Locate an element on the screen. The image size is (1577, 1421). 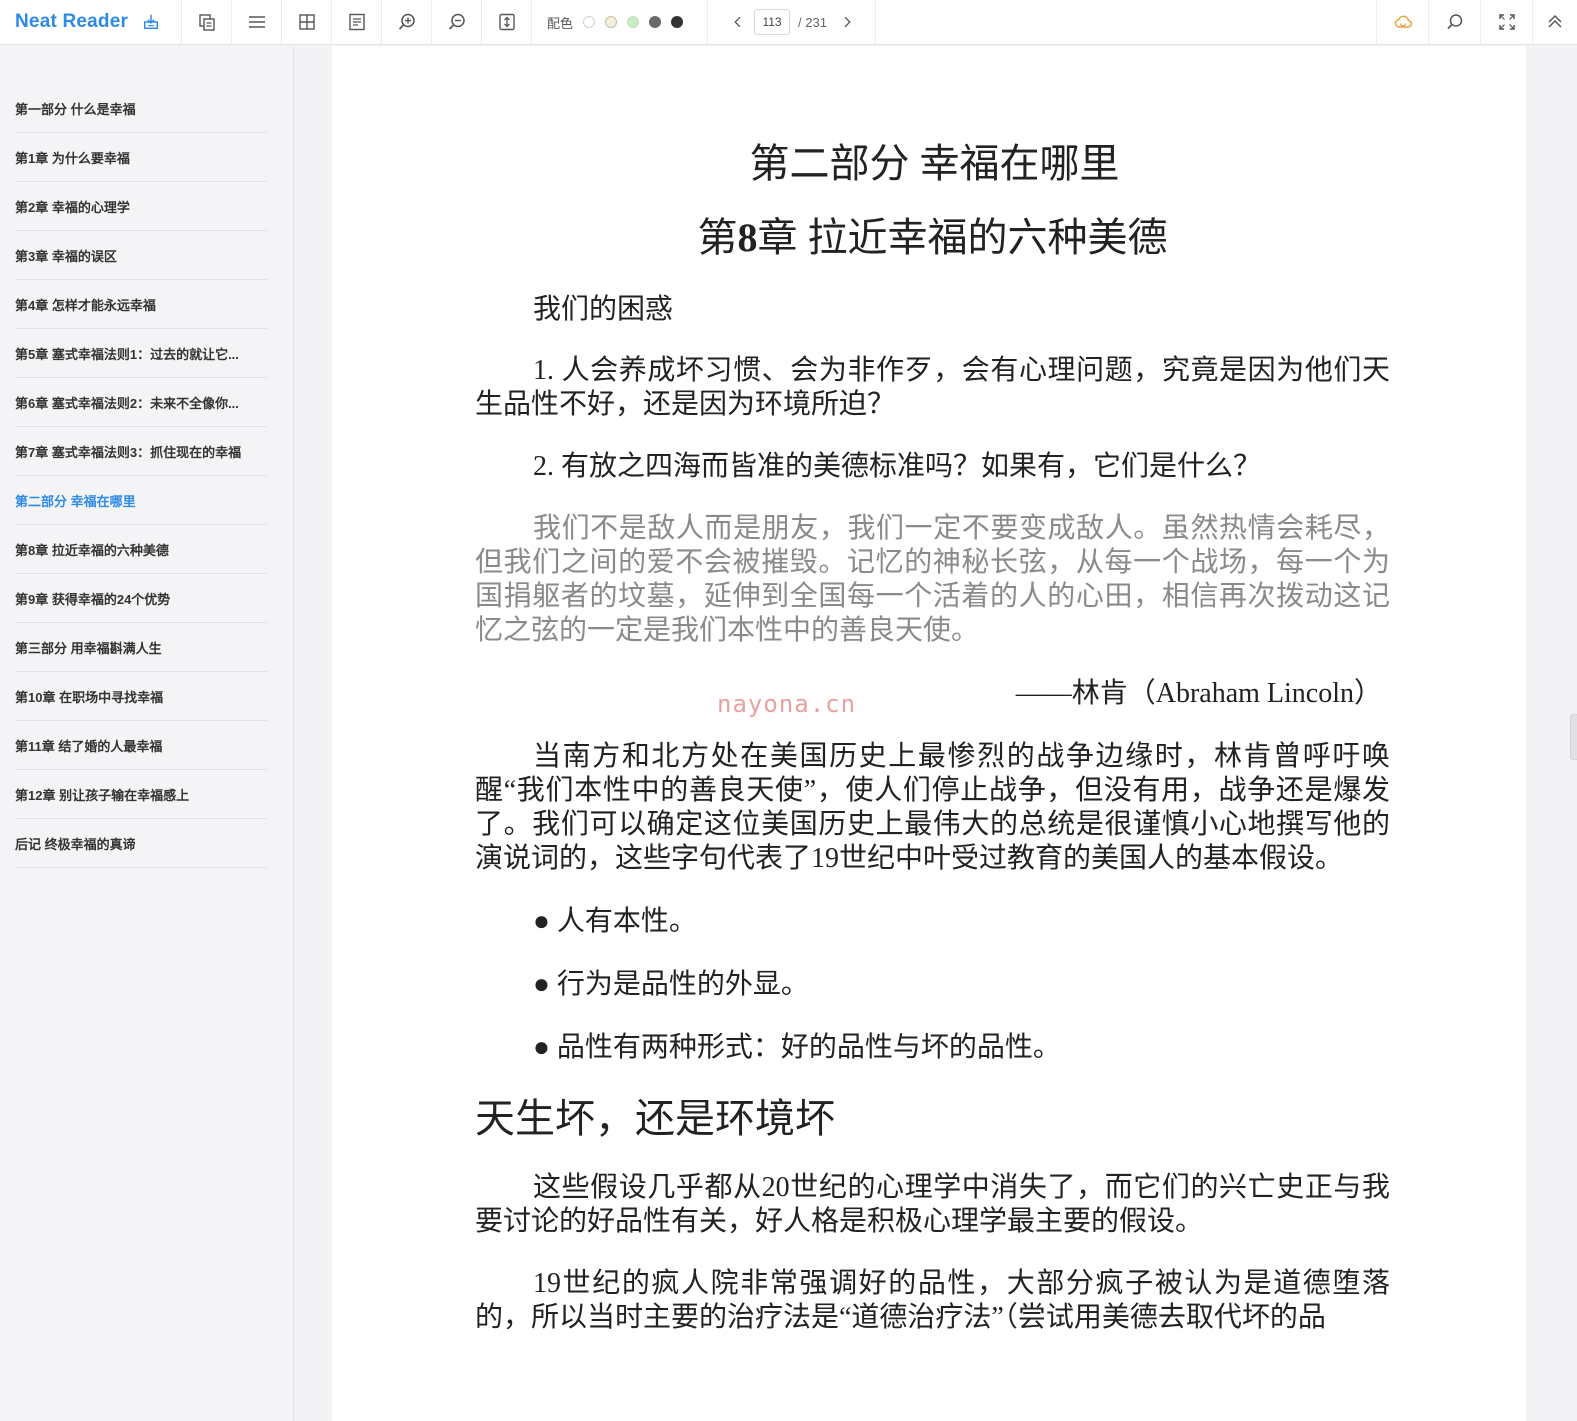
swatch-dark is located at coordinates (677, 22).